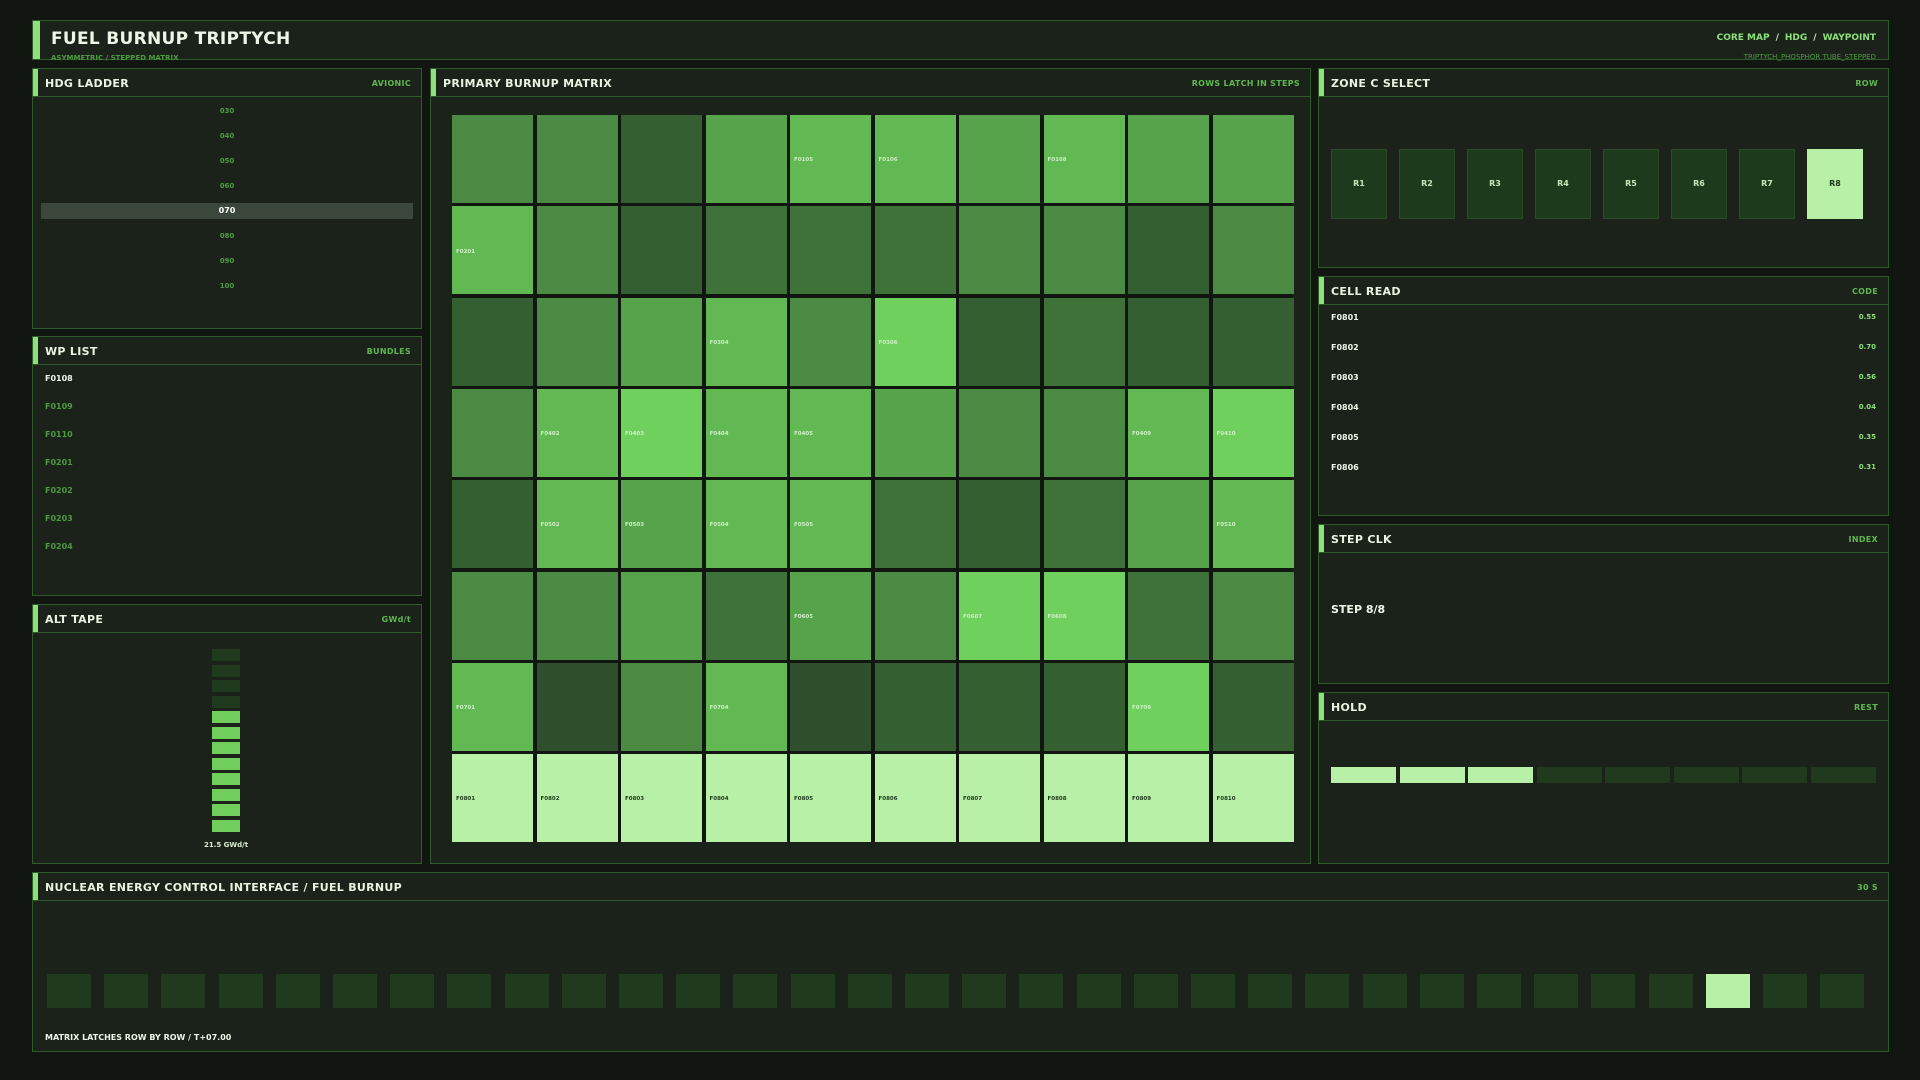  I want to click on waypoint-item: F0109, so click(59, 406).